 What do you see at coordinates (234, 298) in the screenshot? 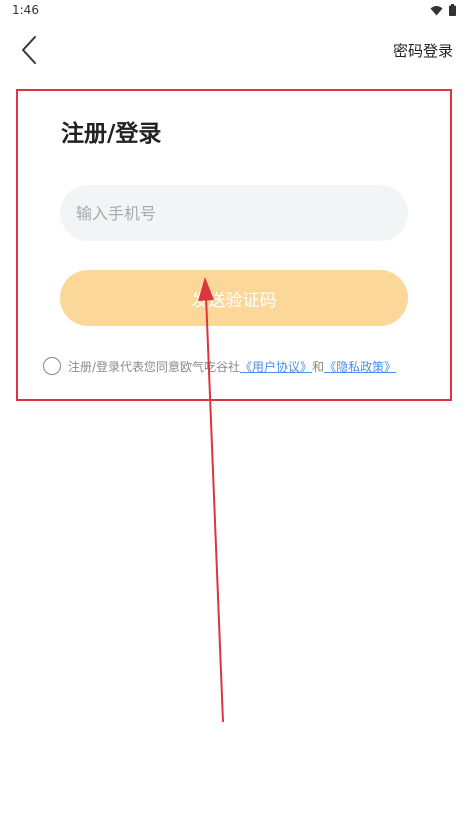
I see `send-code-button: 发送验证码` at bounding box center [234, 298].